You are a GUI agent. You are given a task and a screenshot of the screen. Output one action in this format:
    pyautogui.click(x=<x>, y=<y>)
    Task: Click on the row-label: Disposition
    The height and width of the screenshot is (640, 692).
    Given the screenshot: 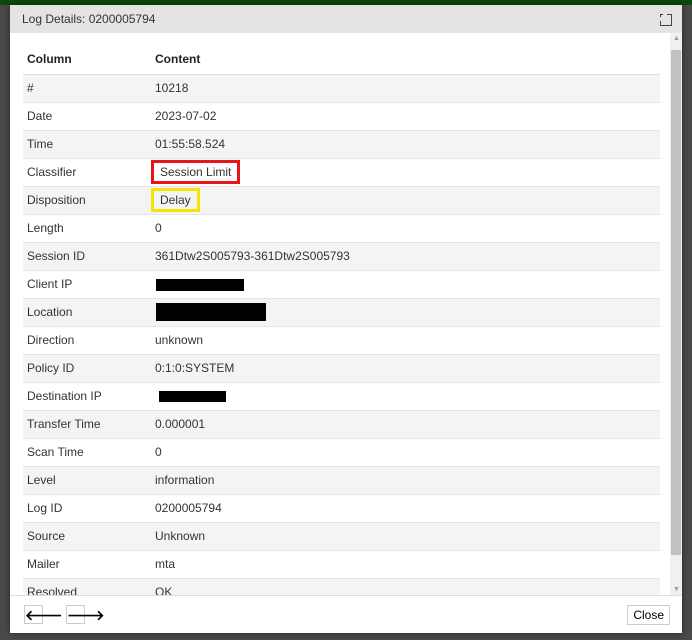 What is the action you would take?
    pyautogui.click(x=87, y=200)
    